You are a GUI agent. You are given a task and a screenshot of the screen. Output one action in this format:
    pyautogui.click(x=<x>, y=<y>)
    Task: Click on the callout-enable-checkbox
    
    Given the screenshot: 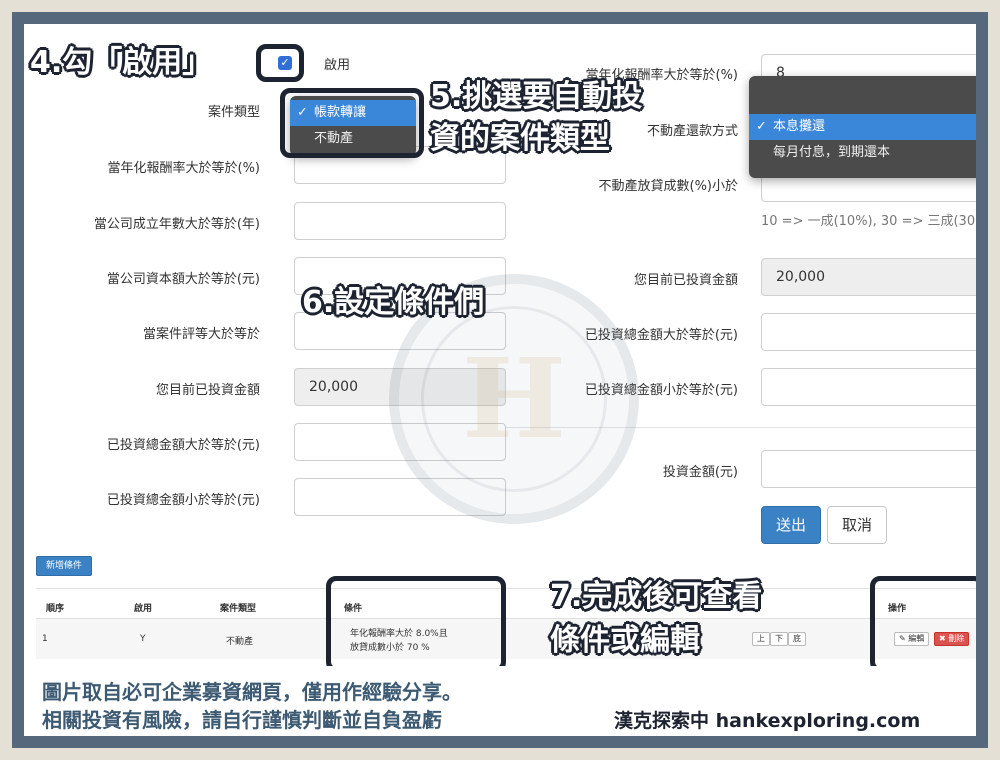 What is the action you would take?
    pyautogui.click(x=280, y=63)
    